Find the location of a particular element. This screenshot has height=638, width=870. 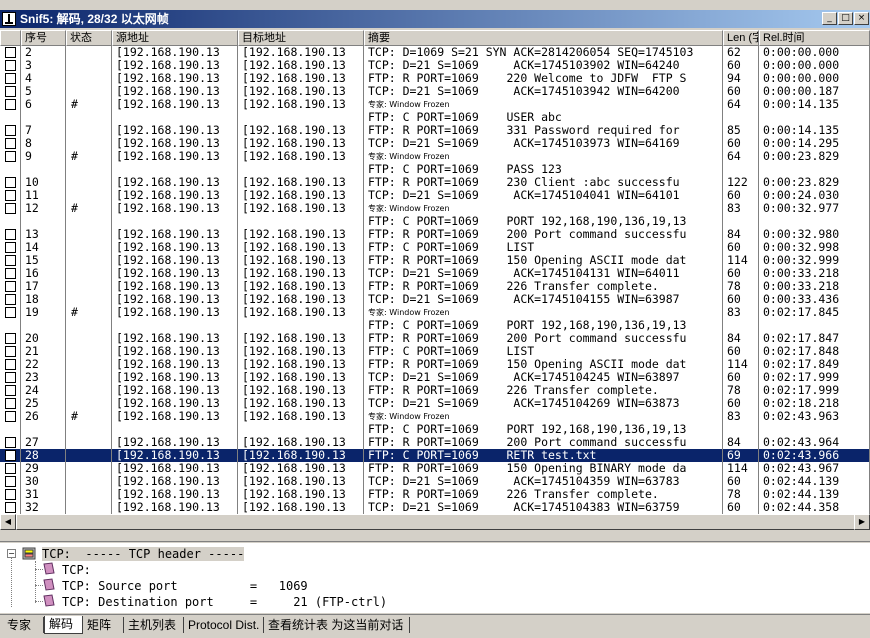

tab-5: 查看统计表 为这当前对话 is located at coordinates (337, 625).